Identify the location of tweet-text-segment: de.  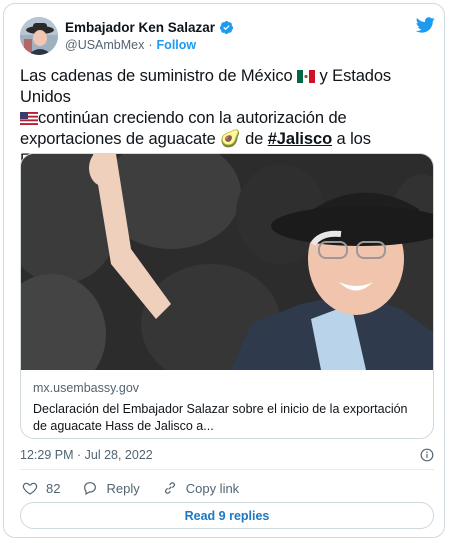
(254, 139).